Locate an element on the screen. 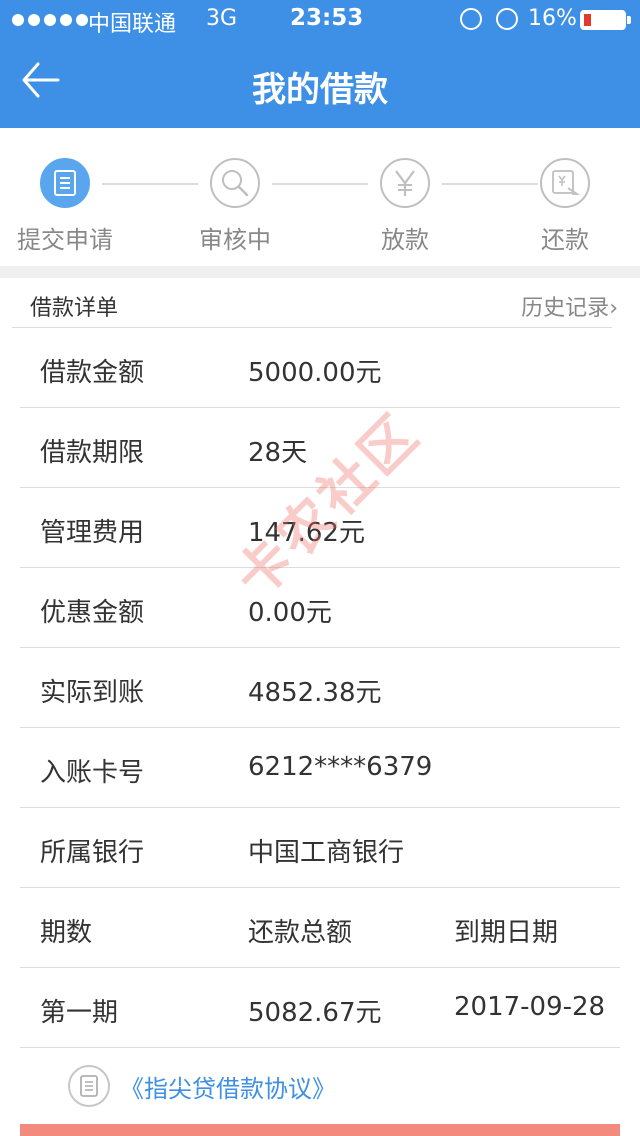 The height and width of the screenshot is (1136, 640). yen-icon is located at coordinates (405, 183).